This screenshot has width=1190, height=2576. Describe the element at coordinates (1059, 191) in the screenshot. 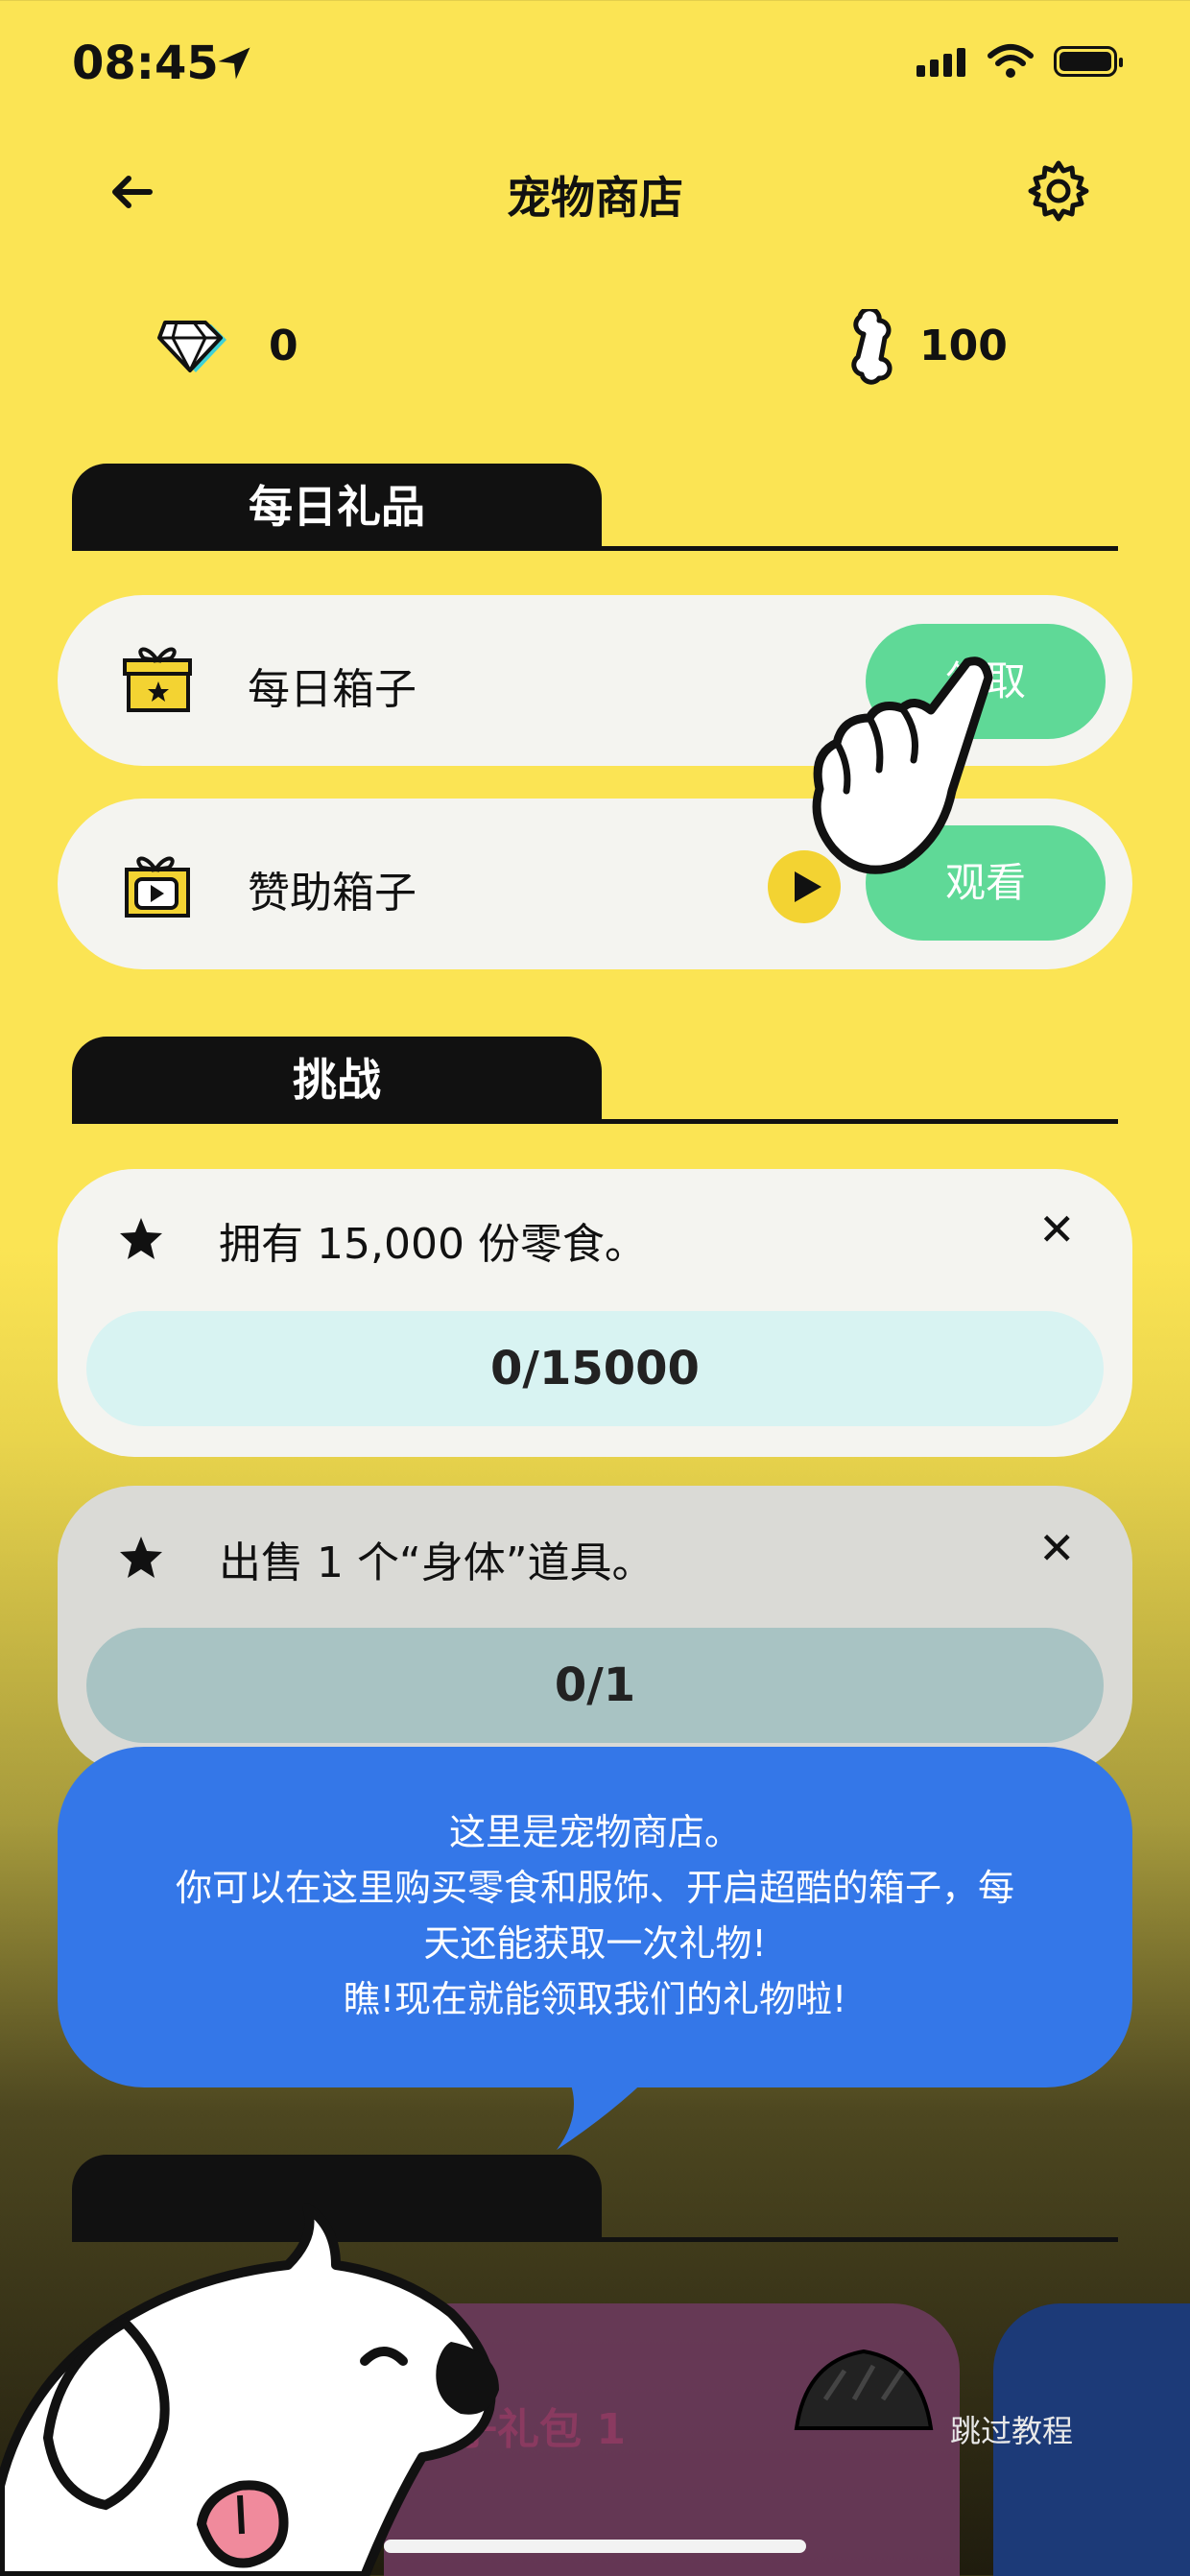

I see `gear-icon` at that location.